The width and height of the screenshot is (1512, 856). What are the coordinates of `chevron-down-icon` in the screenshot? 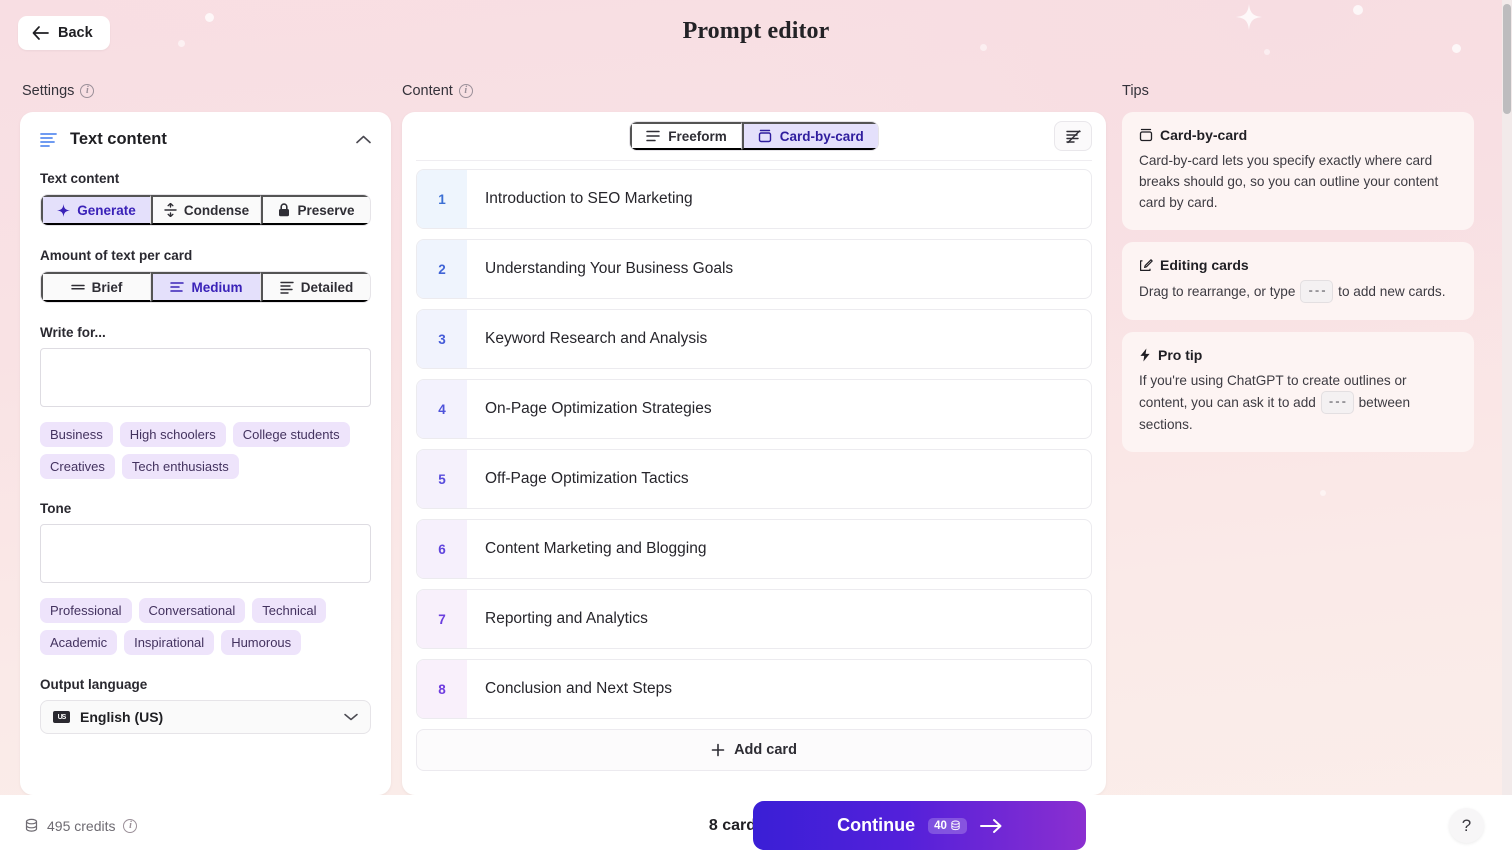 It's located at (351, 717).